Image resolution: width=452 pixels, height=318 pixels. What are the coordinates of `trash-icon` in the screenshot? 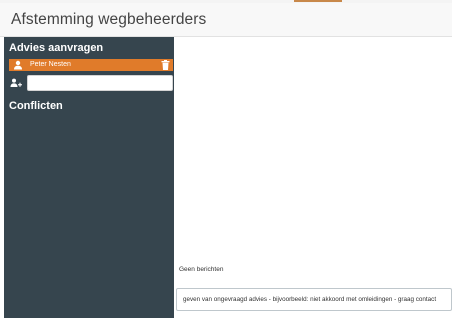 It's located at (165, 65).